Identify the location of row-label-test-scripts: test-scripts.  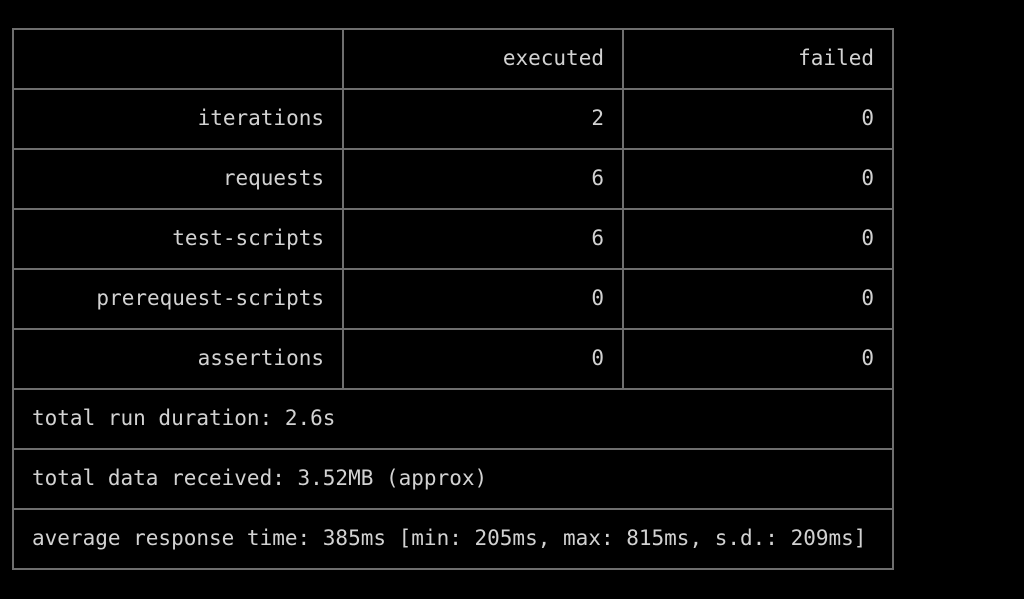
(178, 239).